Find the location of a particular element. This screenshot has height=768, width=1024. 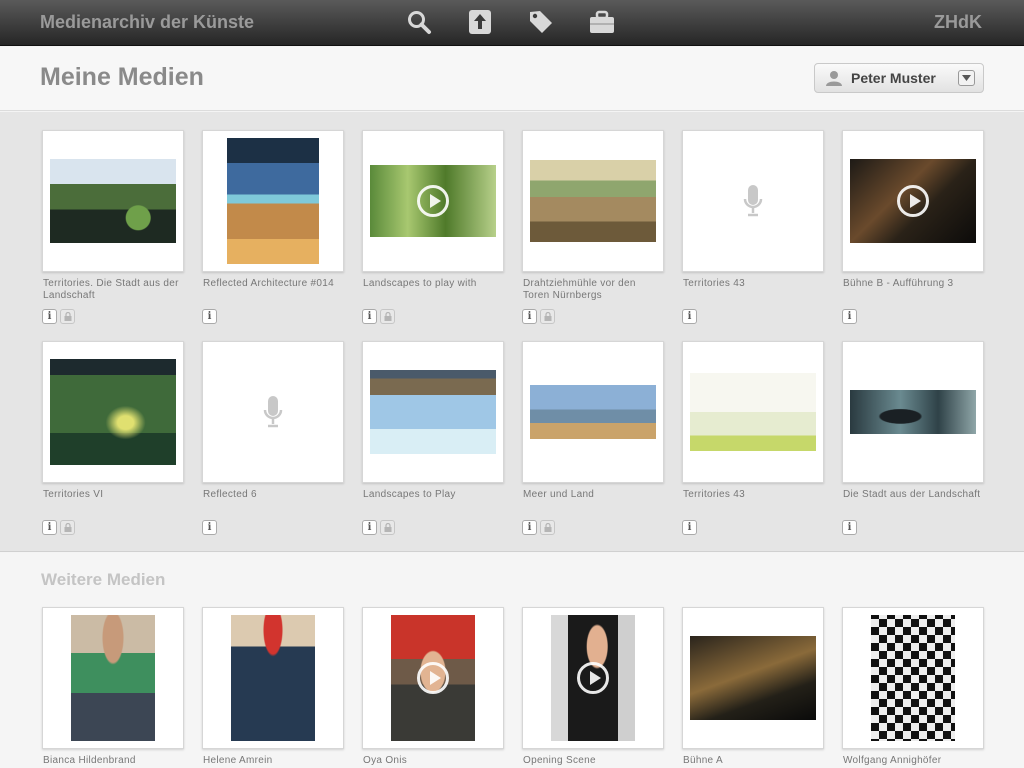

brand-logo: ZHdK is located at coordinates (958, 22).